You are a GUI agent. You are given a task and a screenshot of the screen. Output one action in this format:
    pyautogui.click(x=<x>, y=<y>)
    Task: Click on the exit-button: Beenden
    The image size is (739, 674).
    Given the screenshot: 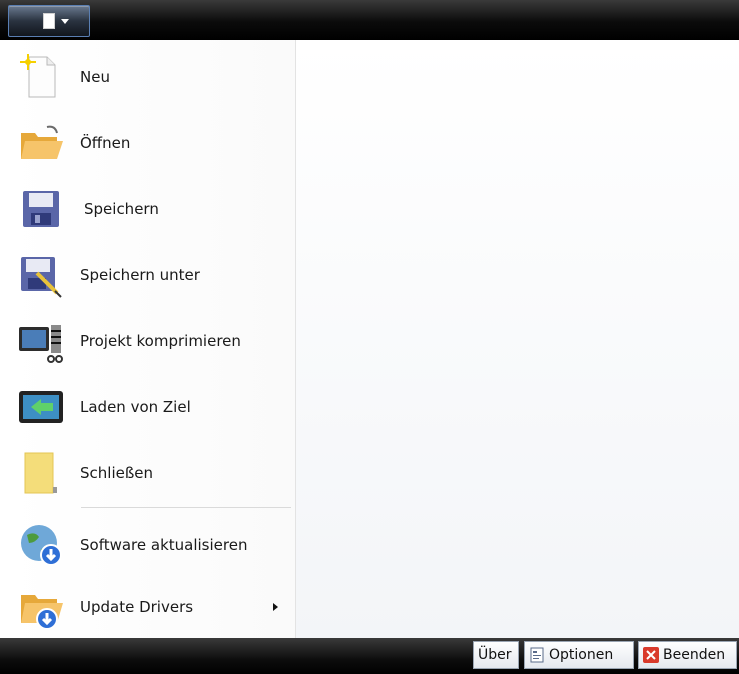 What is the action you would take?
    pyautogui.click(x=687, y=655)
    